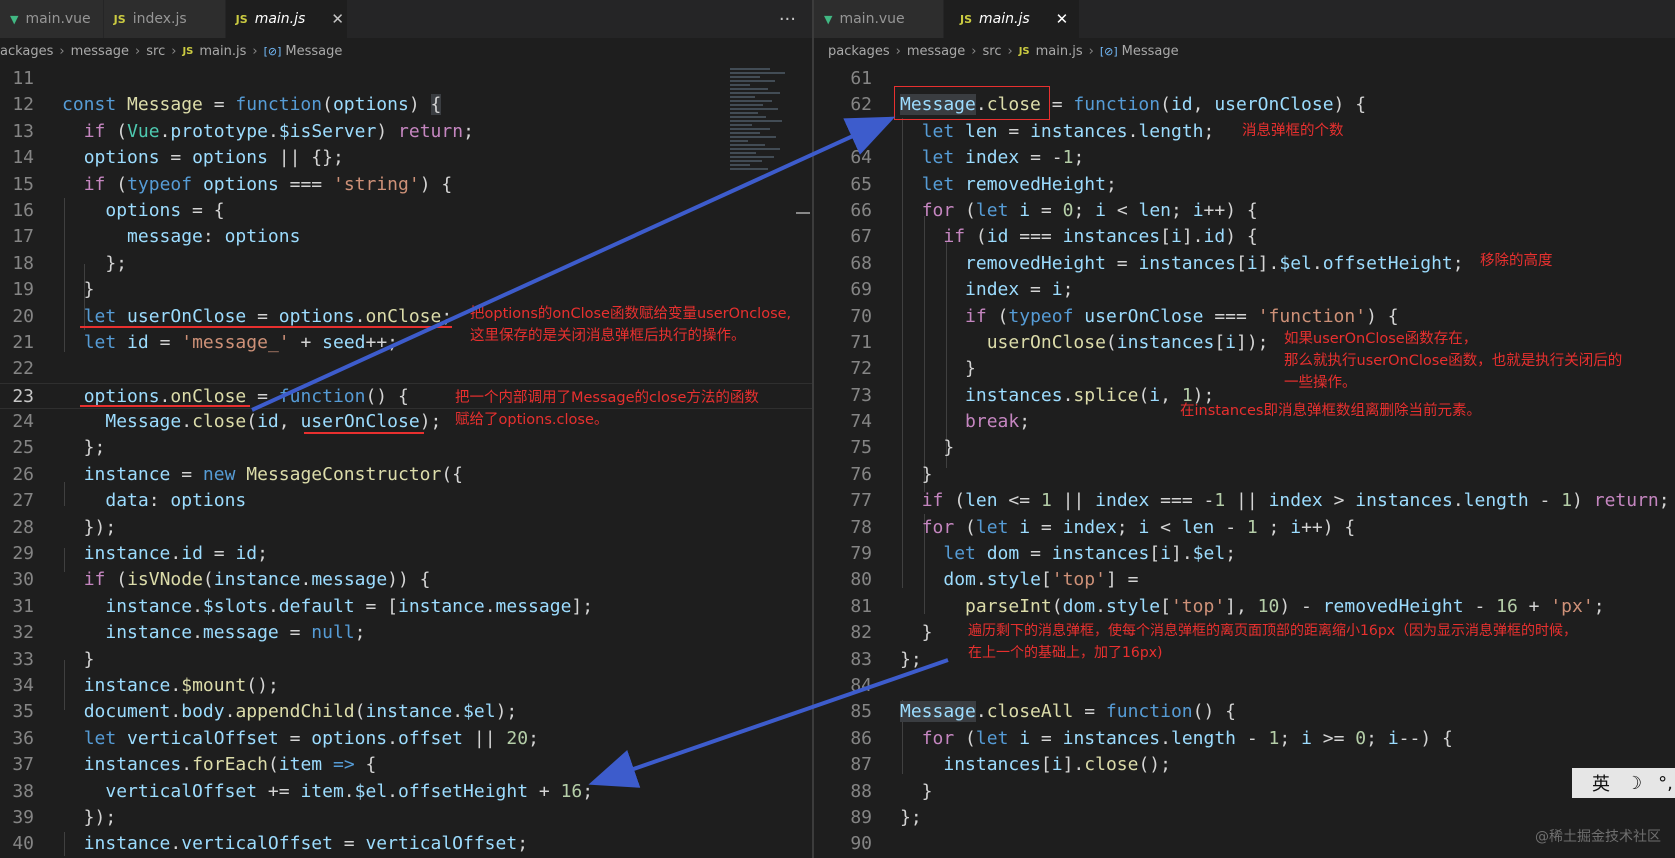  Describe the element at coordinates (861, 290) in the screenshot. I see `line-number: 69` at that location.